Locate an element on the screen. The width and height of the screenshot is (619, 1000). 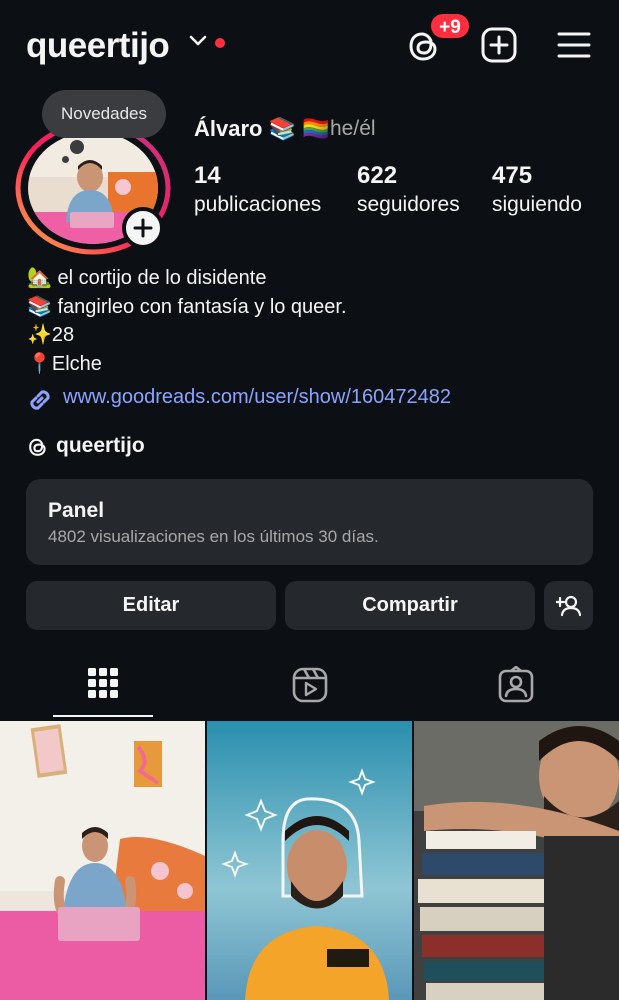
notes-bubble-tail-small is located at coordinates (65, 159).